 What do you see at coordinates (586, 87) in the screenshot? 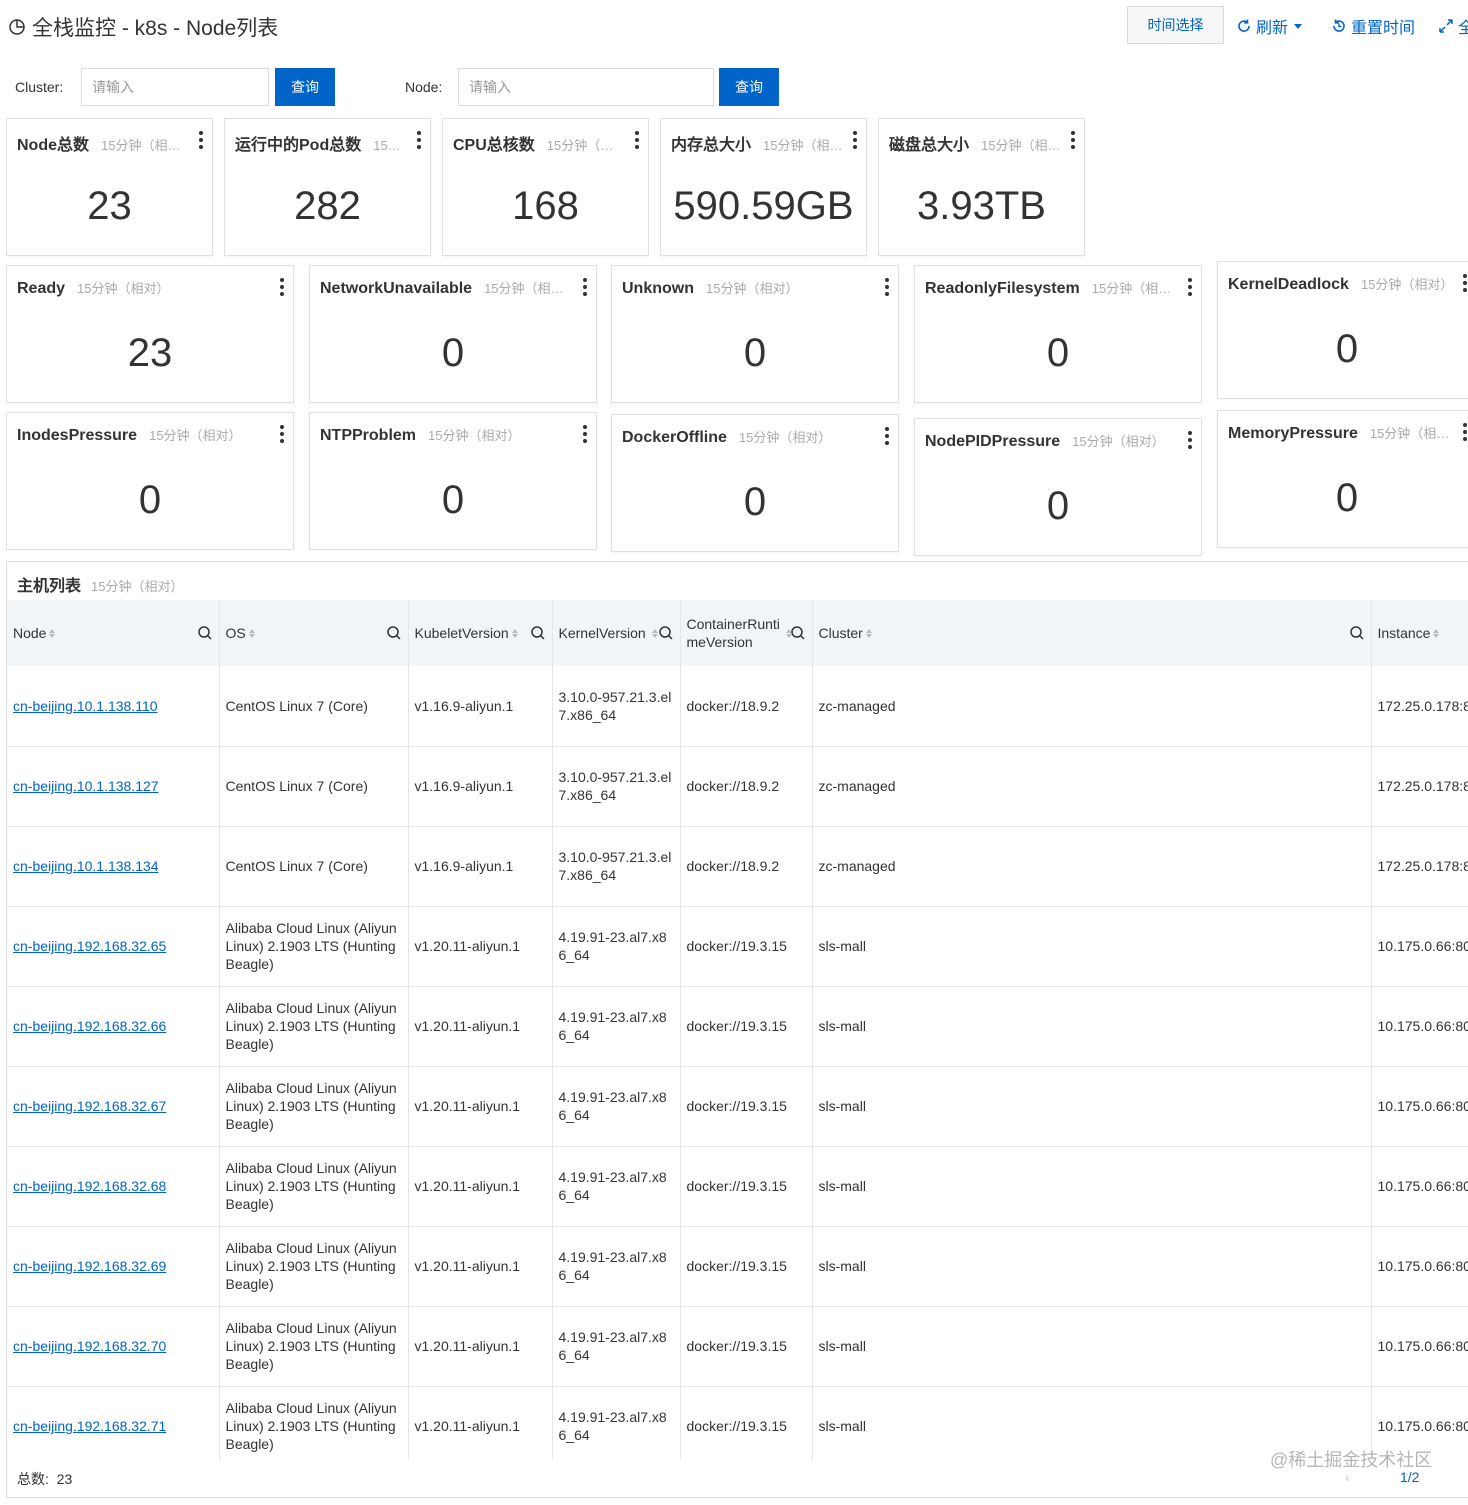
I see `node-filter-input` at bounding box center [586, 87].